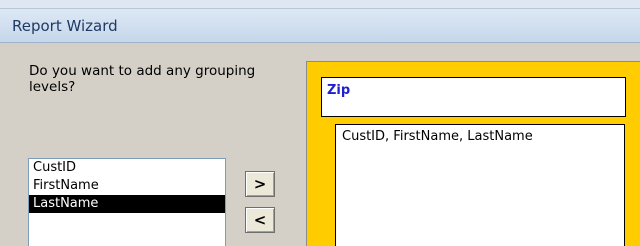 The height and width of the screenshot is (246, 640). I want to click on available-fields-list: CustID FirstName LastName, so click(127, 202).